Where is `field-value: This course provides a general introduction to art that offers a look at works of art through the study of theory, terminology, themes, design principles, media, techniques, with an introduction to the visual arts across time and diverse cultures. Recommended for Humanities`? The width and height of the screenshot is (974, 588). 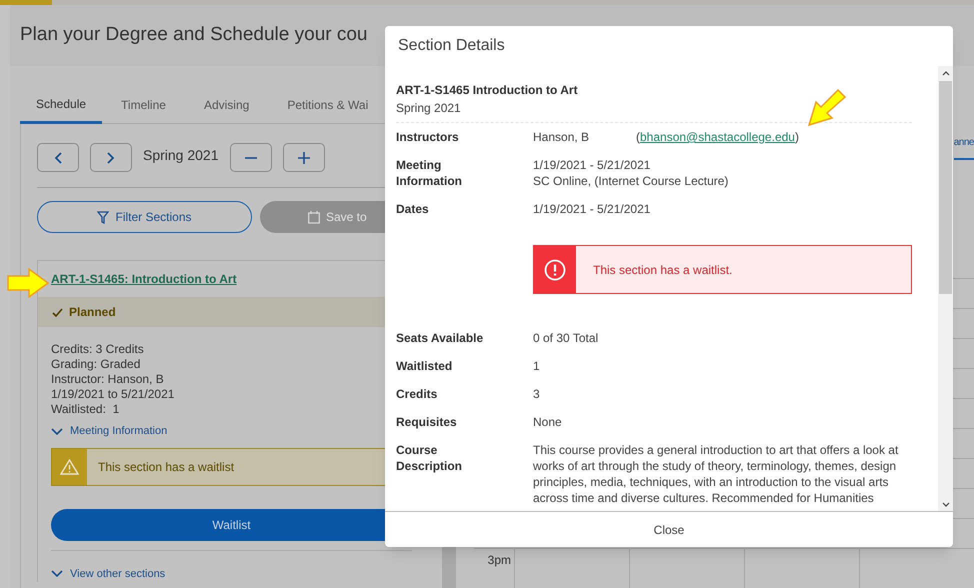
field-value: This course provides a general introduction to art that offers a look at works of art through the study of theory, terminology, themes, design principles, media, techniques, with an introduction to the visual arts across time and diverse cultures. Recommended for Humanities is located at coordinates (716, 474).